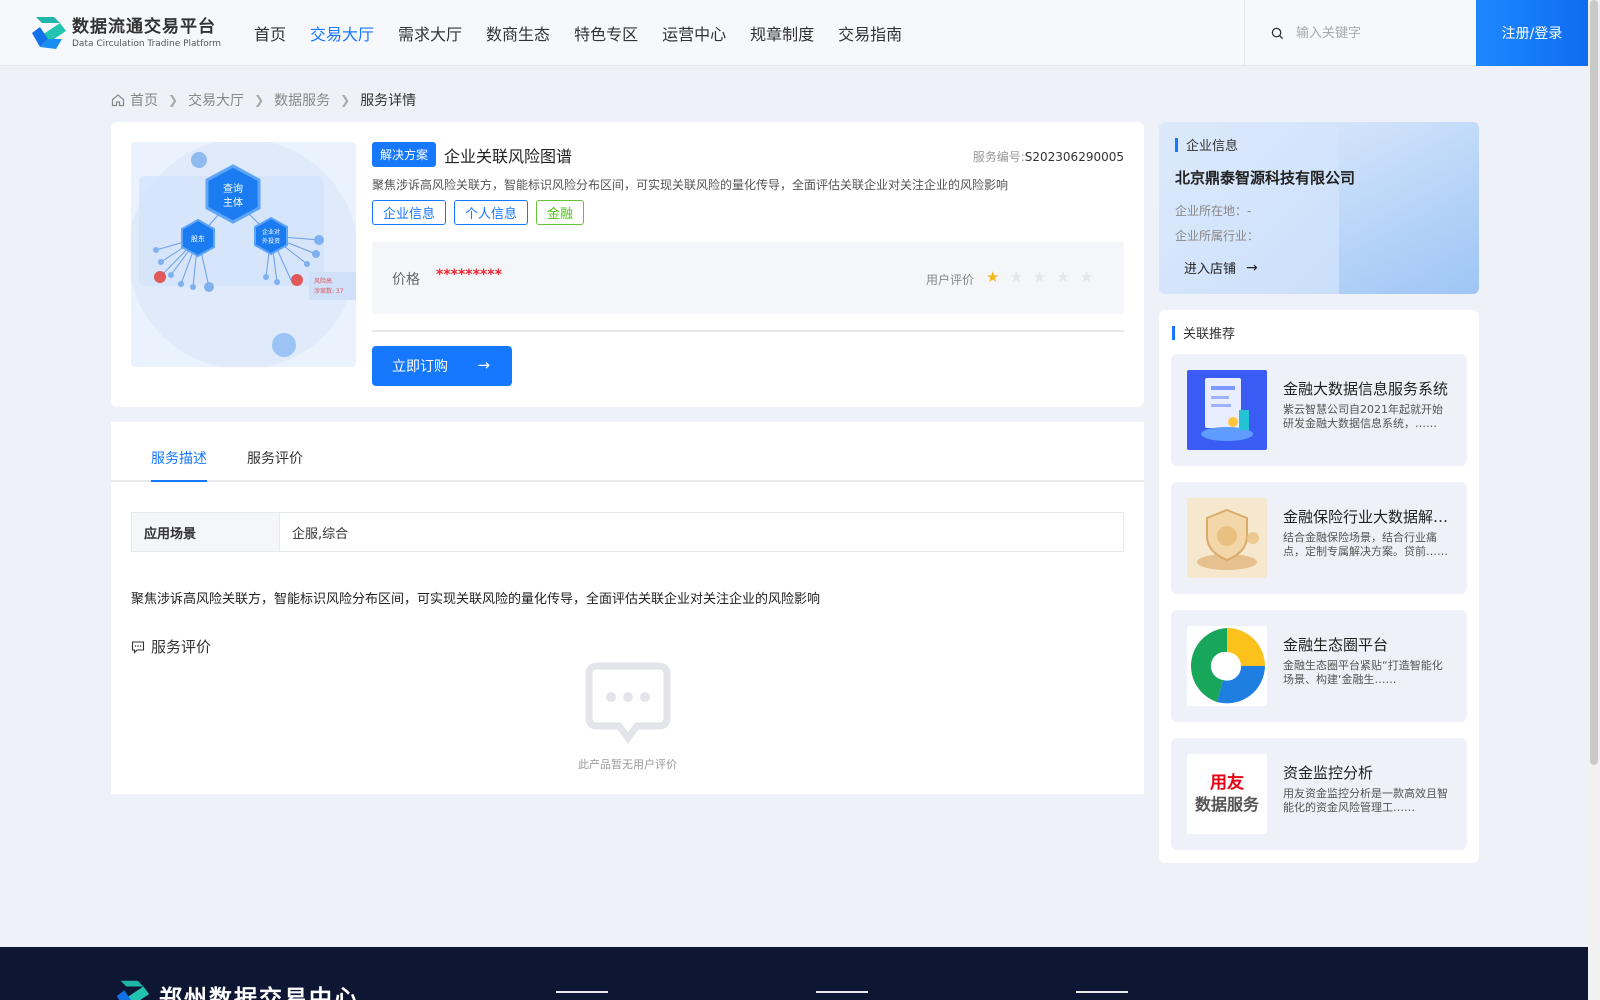 Image resolution: width=1600 pixels, height=1000 pixels. Describe the element at coordinates (508, 156) in the screenshot. I see `product-title: 企业关联风险图谱` at that location.